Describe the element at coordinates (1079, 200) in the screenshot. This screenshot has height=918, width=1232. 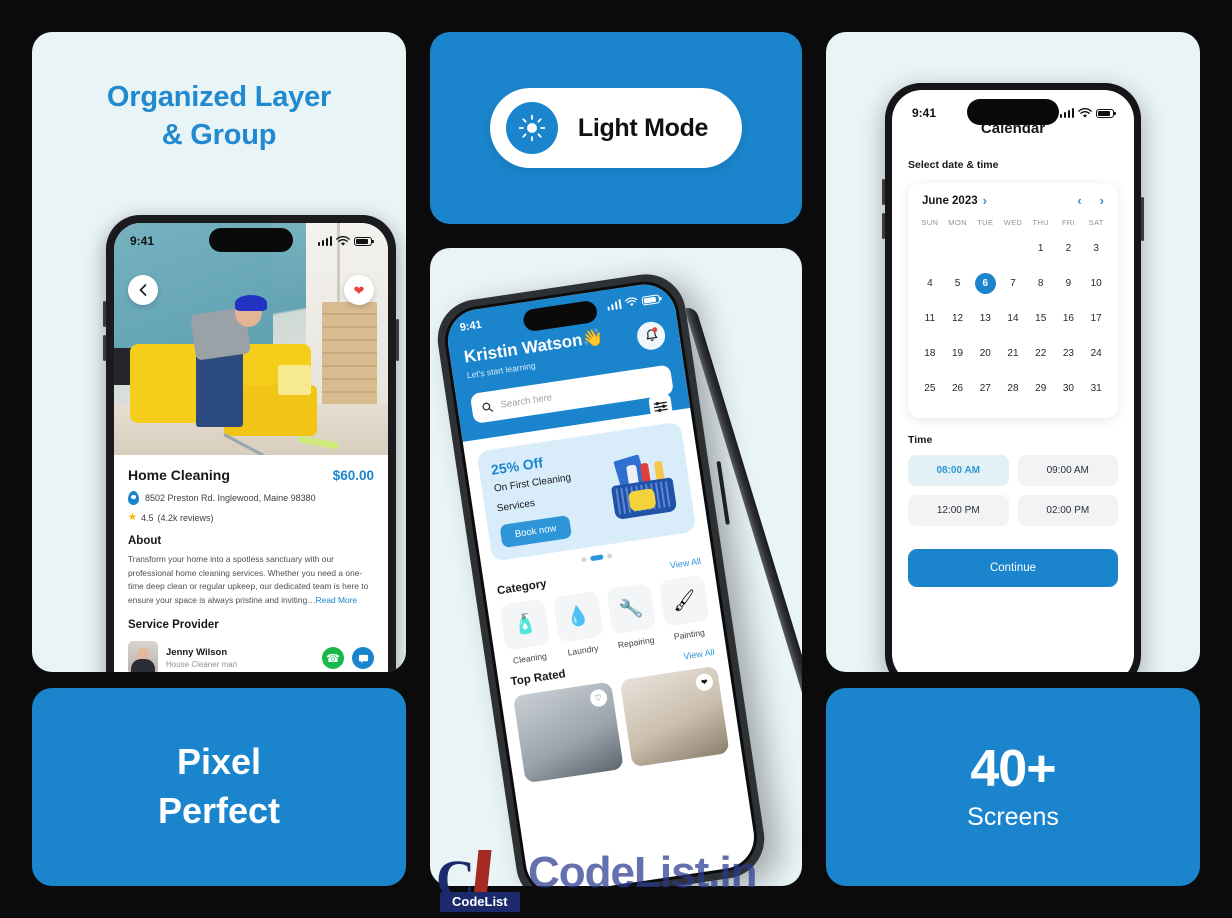
I see `prev-month-button: ‹` at that location.